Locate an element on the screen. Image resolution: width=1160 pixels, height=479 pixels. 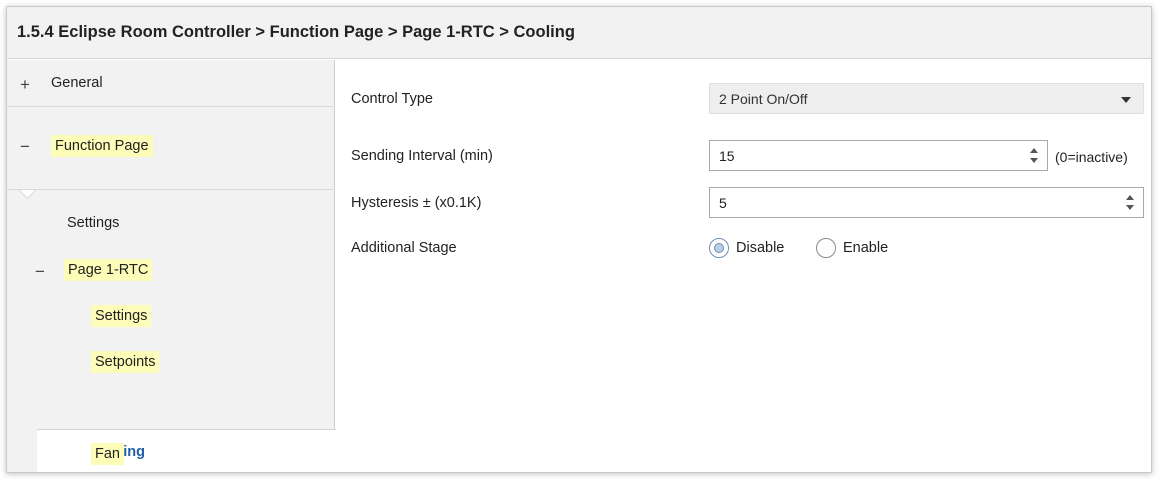
radio-label: Enable is located at coordinates (866, 248).